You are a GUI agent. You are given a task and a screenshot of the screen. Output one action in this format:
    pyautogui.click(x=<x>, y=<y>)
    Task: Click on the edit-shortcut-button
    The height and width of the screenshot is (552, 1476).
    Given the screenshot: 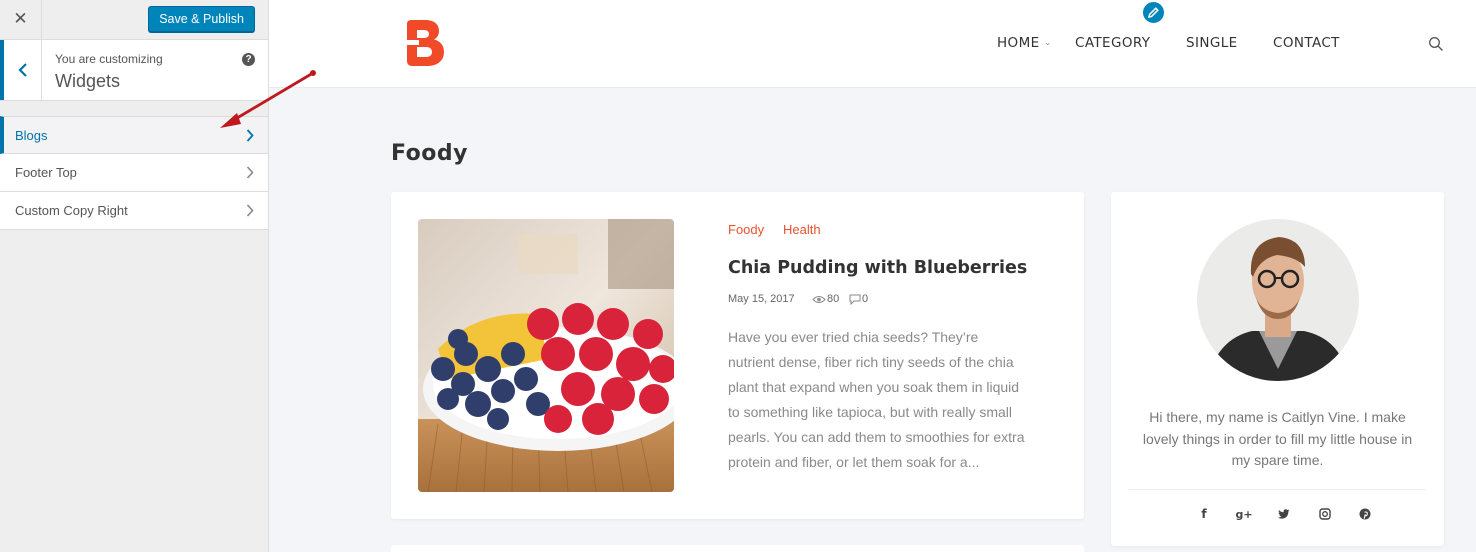 What is the action you would take?
    pyautogui.click(x=1153, y=12)
    